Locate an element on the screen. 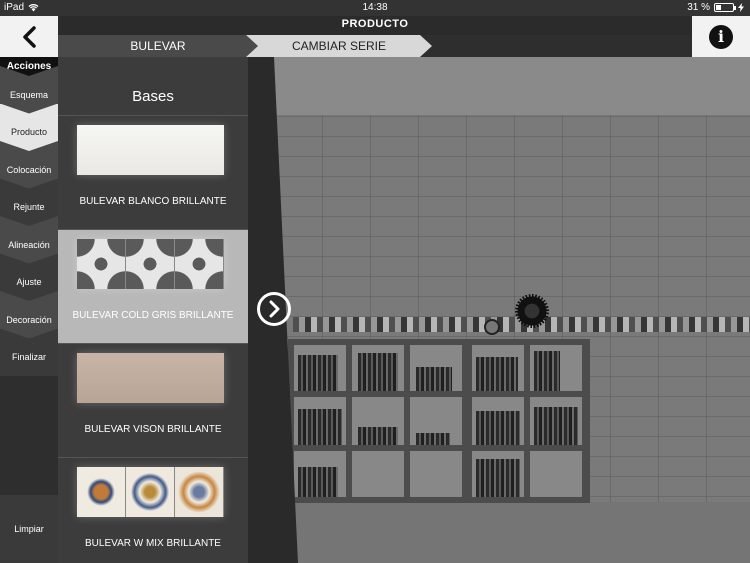 The height and width of the screenshot is (563, 750). clear-button: Limpiar is located at coordinates (29, 529).